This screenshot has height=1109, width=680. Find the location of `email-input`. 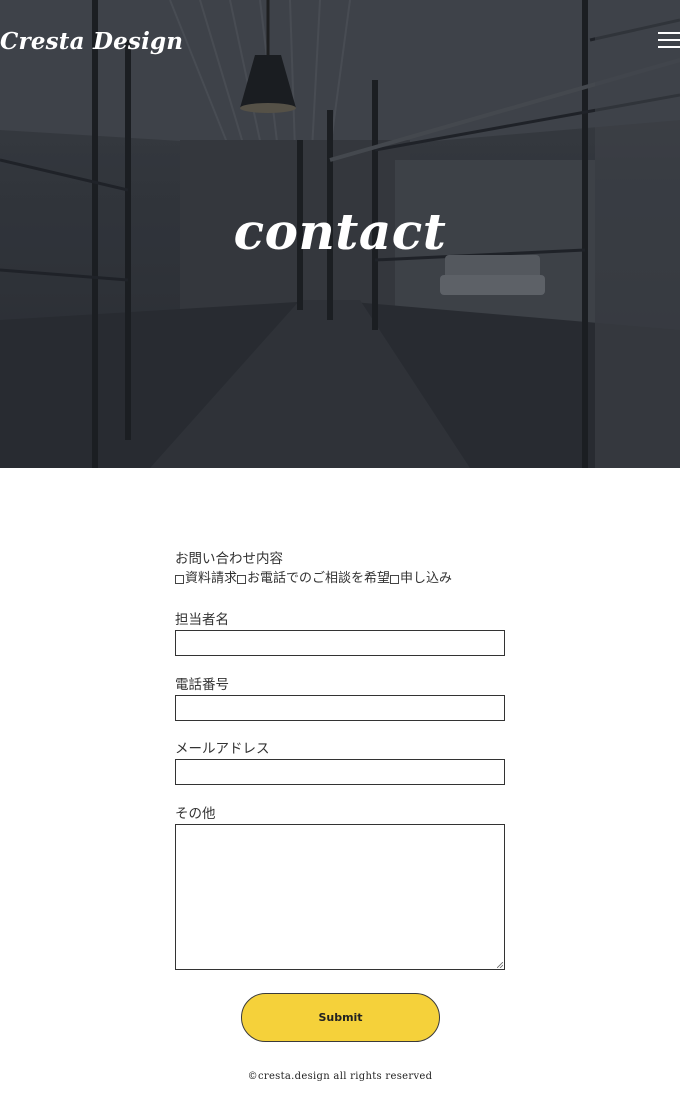

email-input is located at coordinates (340, 772).